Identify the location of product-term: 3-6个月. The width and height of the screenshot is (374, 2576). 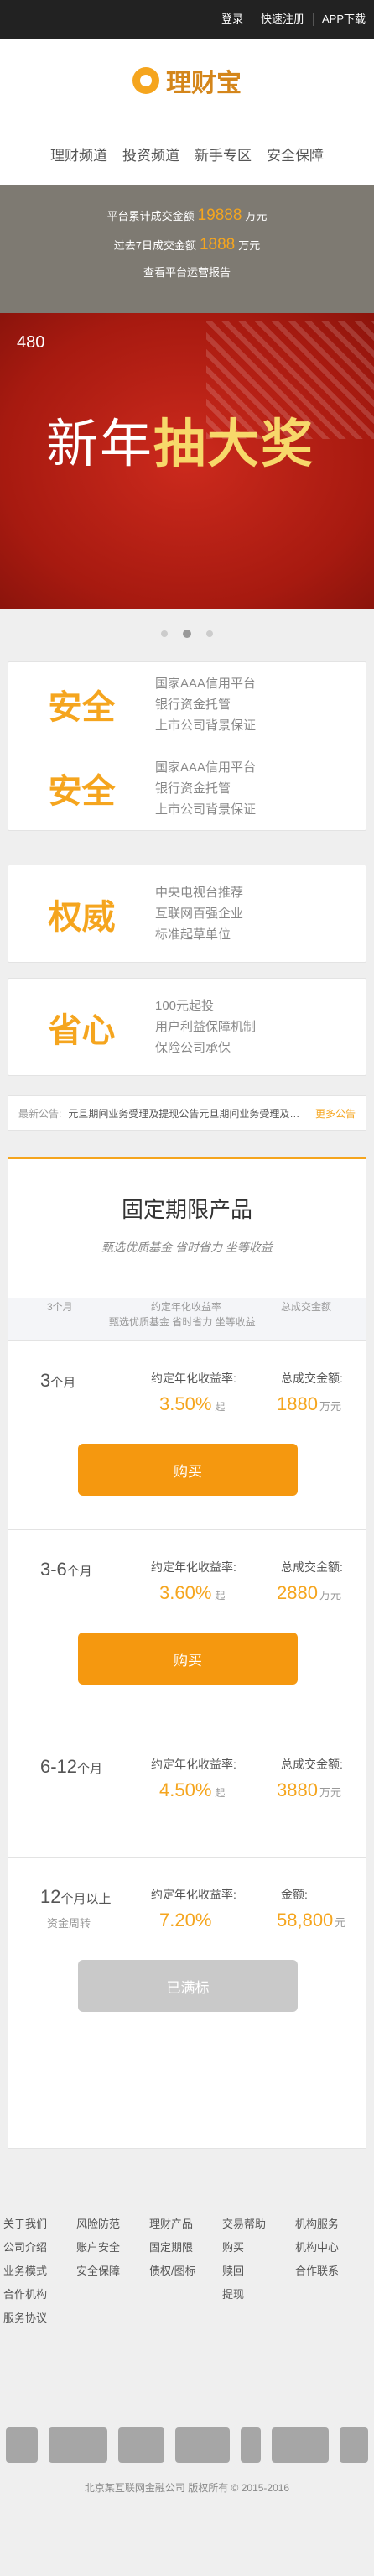
(66, 1569).